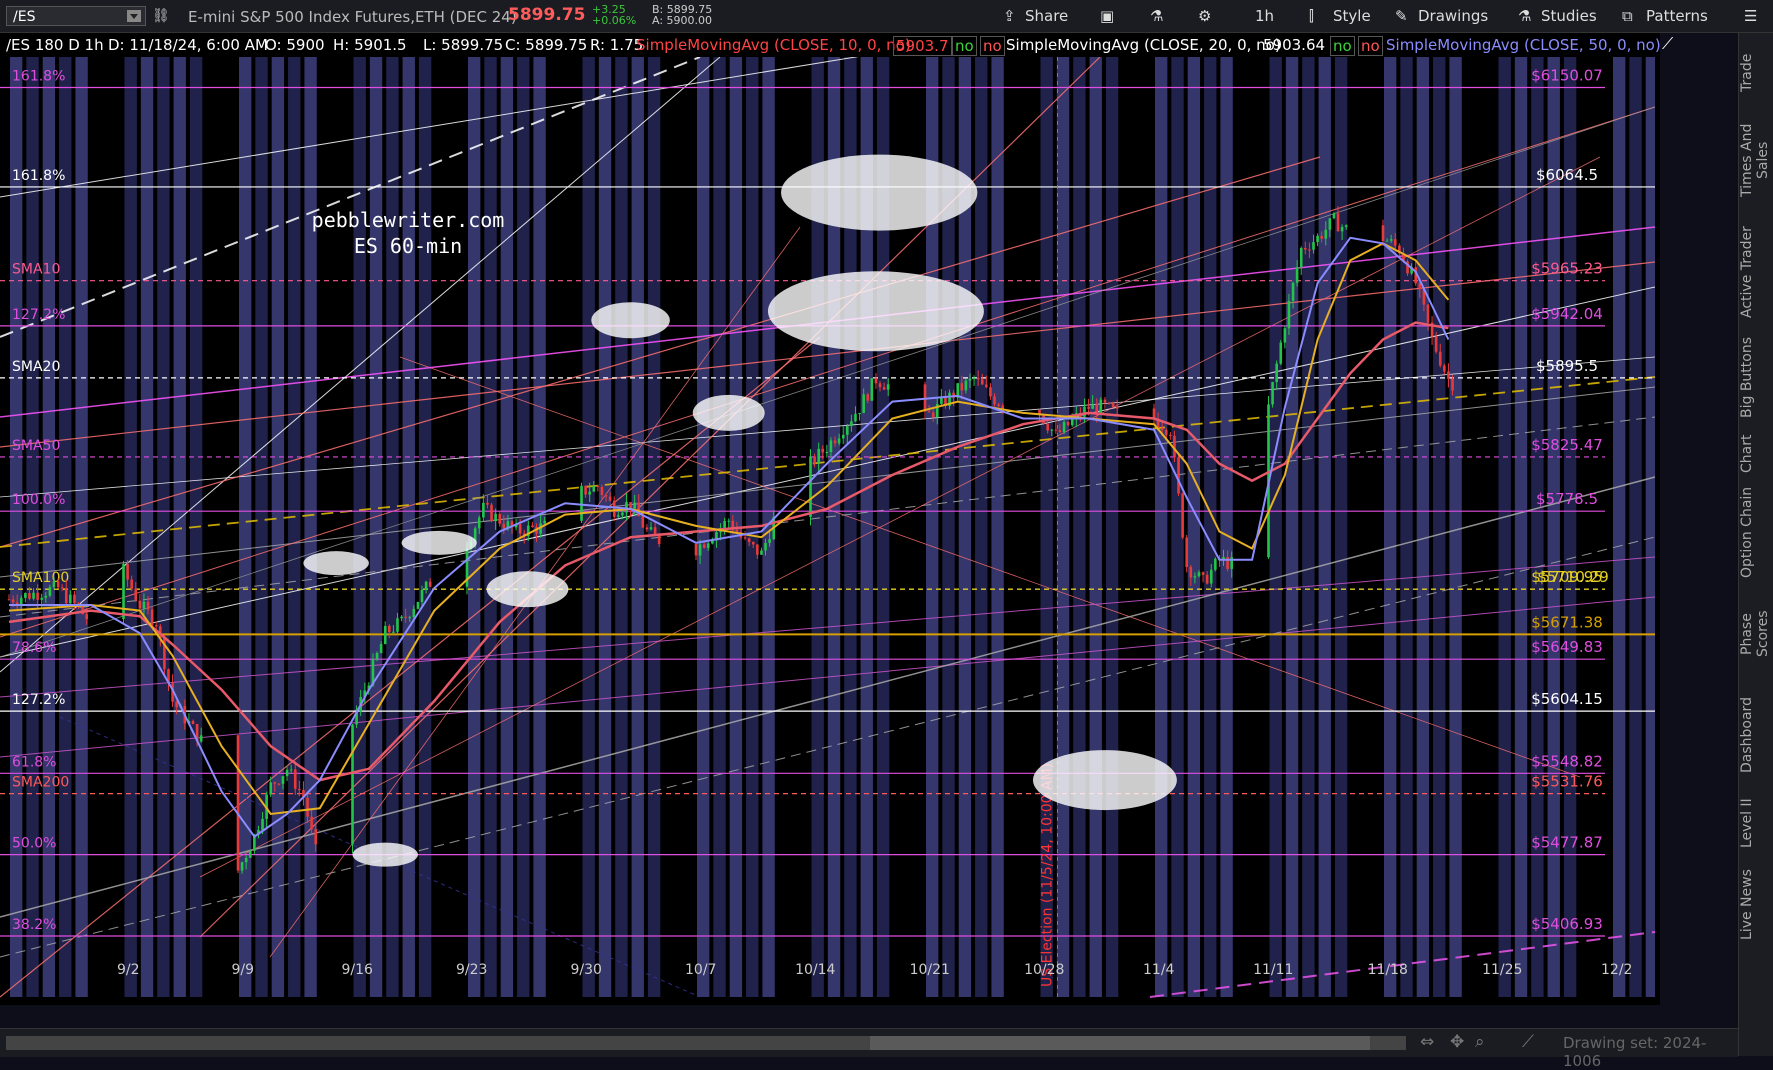 The image size is (1773, 1070). I want to click on symbol-selector: /ES, so click(76, 16).